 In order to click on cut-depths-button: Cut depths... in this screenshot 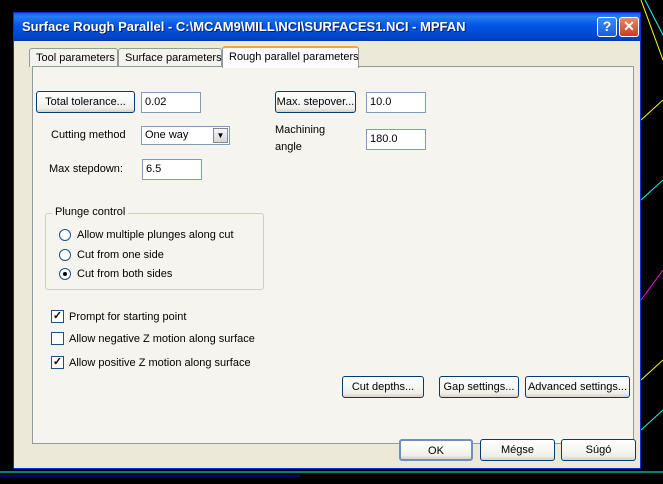, I will do `click(383, 387)`.